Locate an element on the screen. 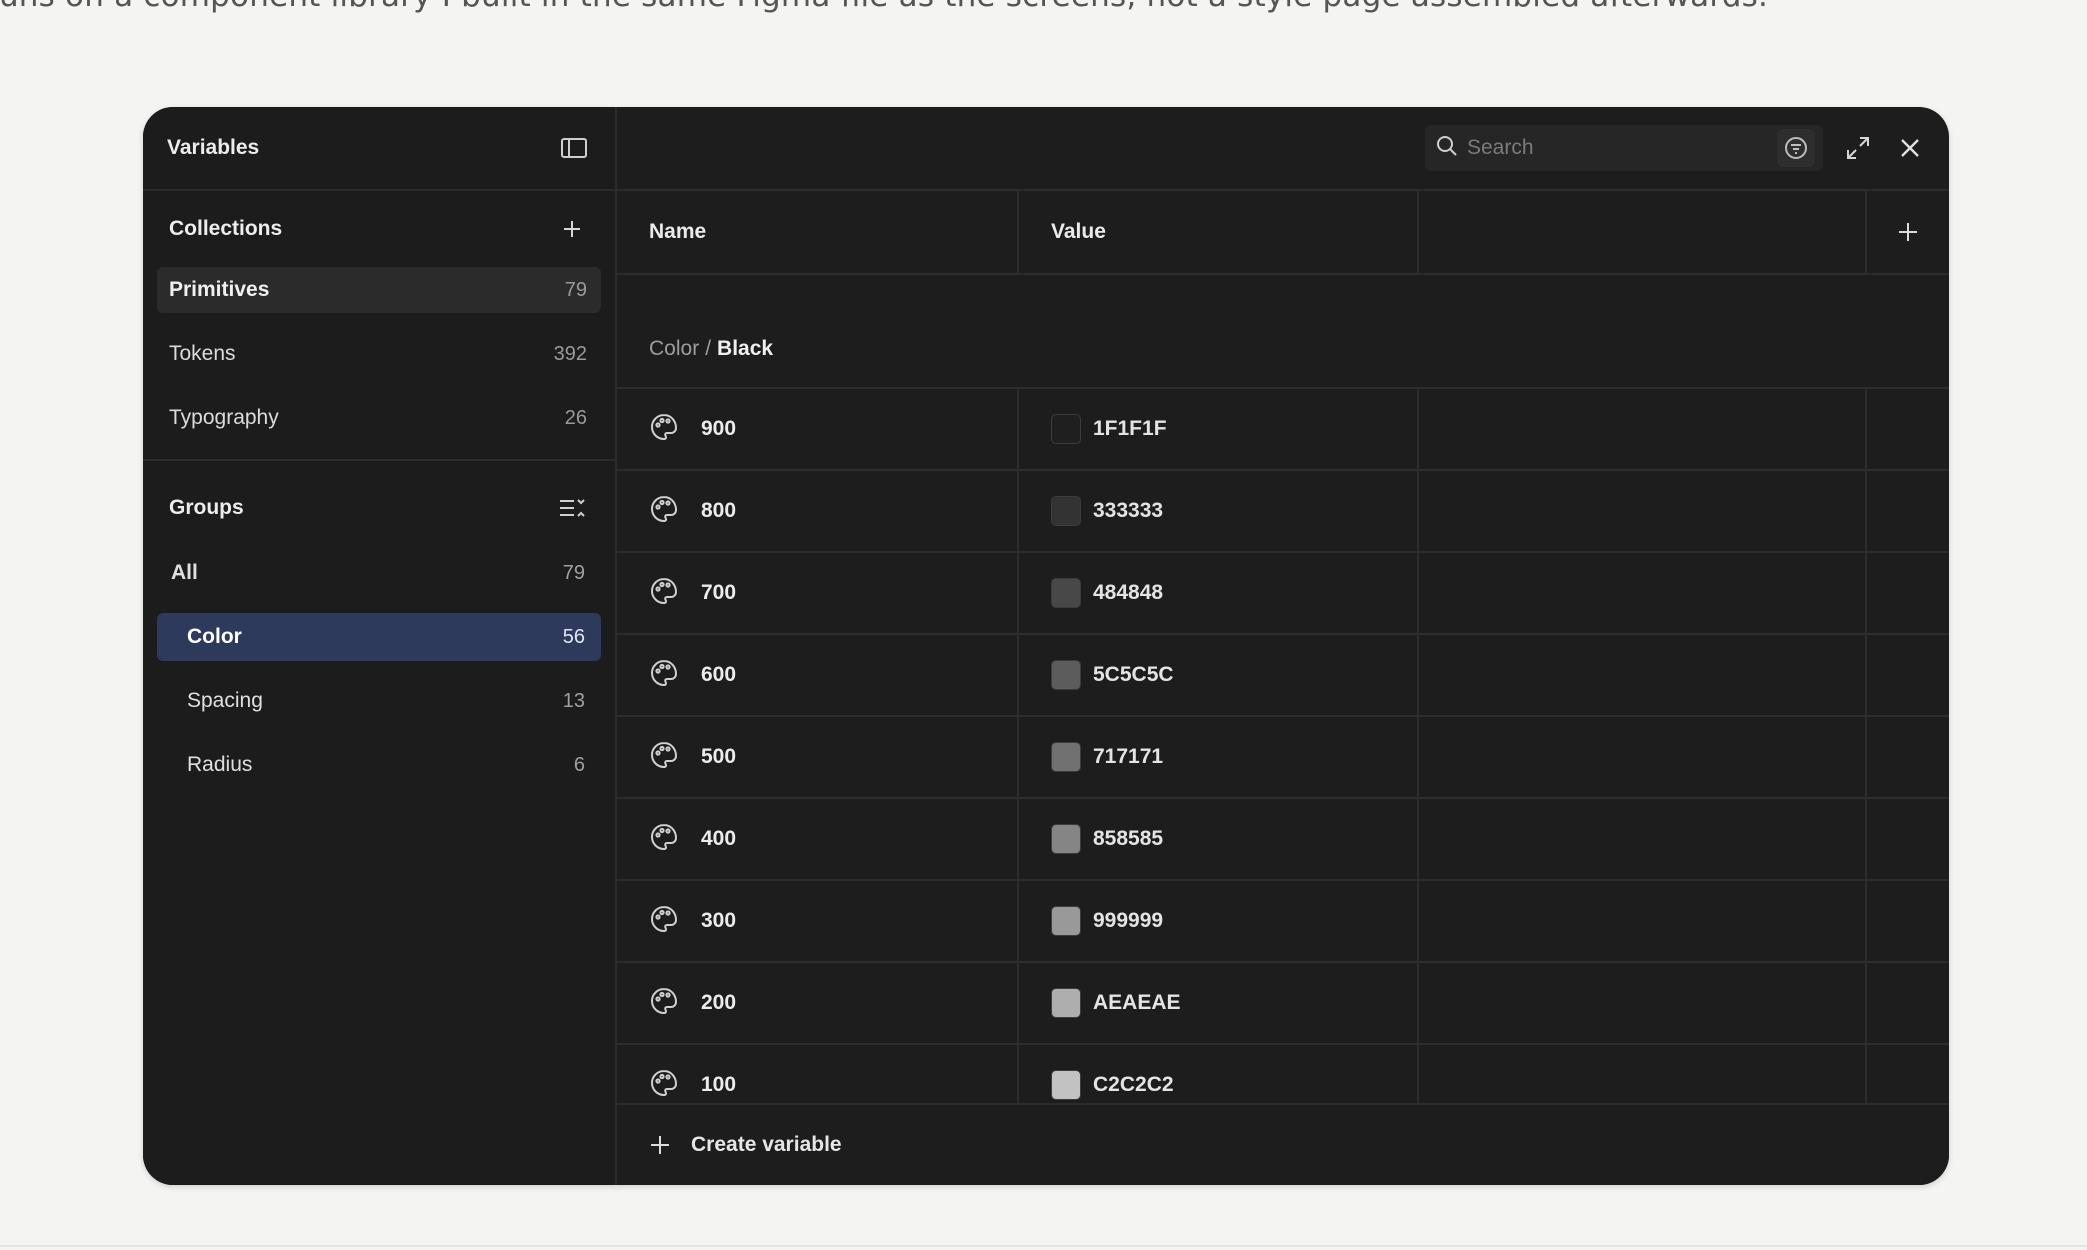 This screenshot has width=2087, height=1250. value-cell: 717171 is located at coordinates (1219, 757).